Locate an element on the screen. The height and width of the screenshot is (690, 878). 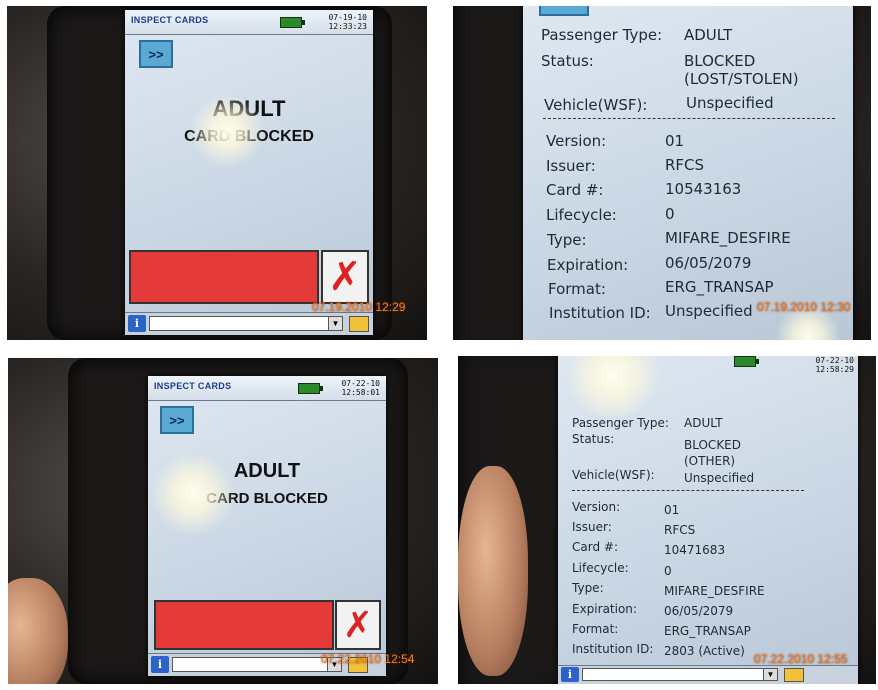
time: 12:33:23 is located at coordinates (347, 26).